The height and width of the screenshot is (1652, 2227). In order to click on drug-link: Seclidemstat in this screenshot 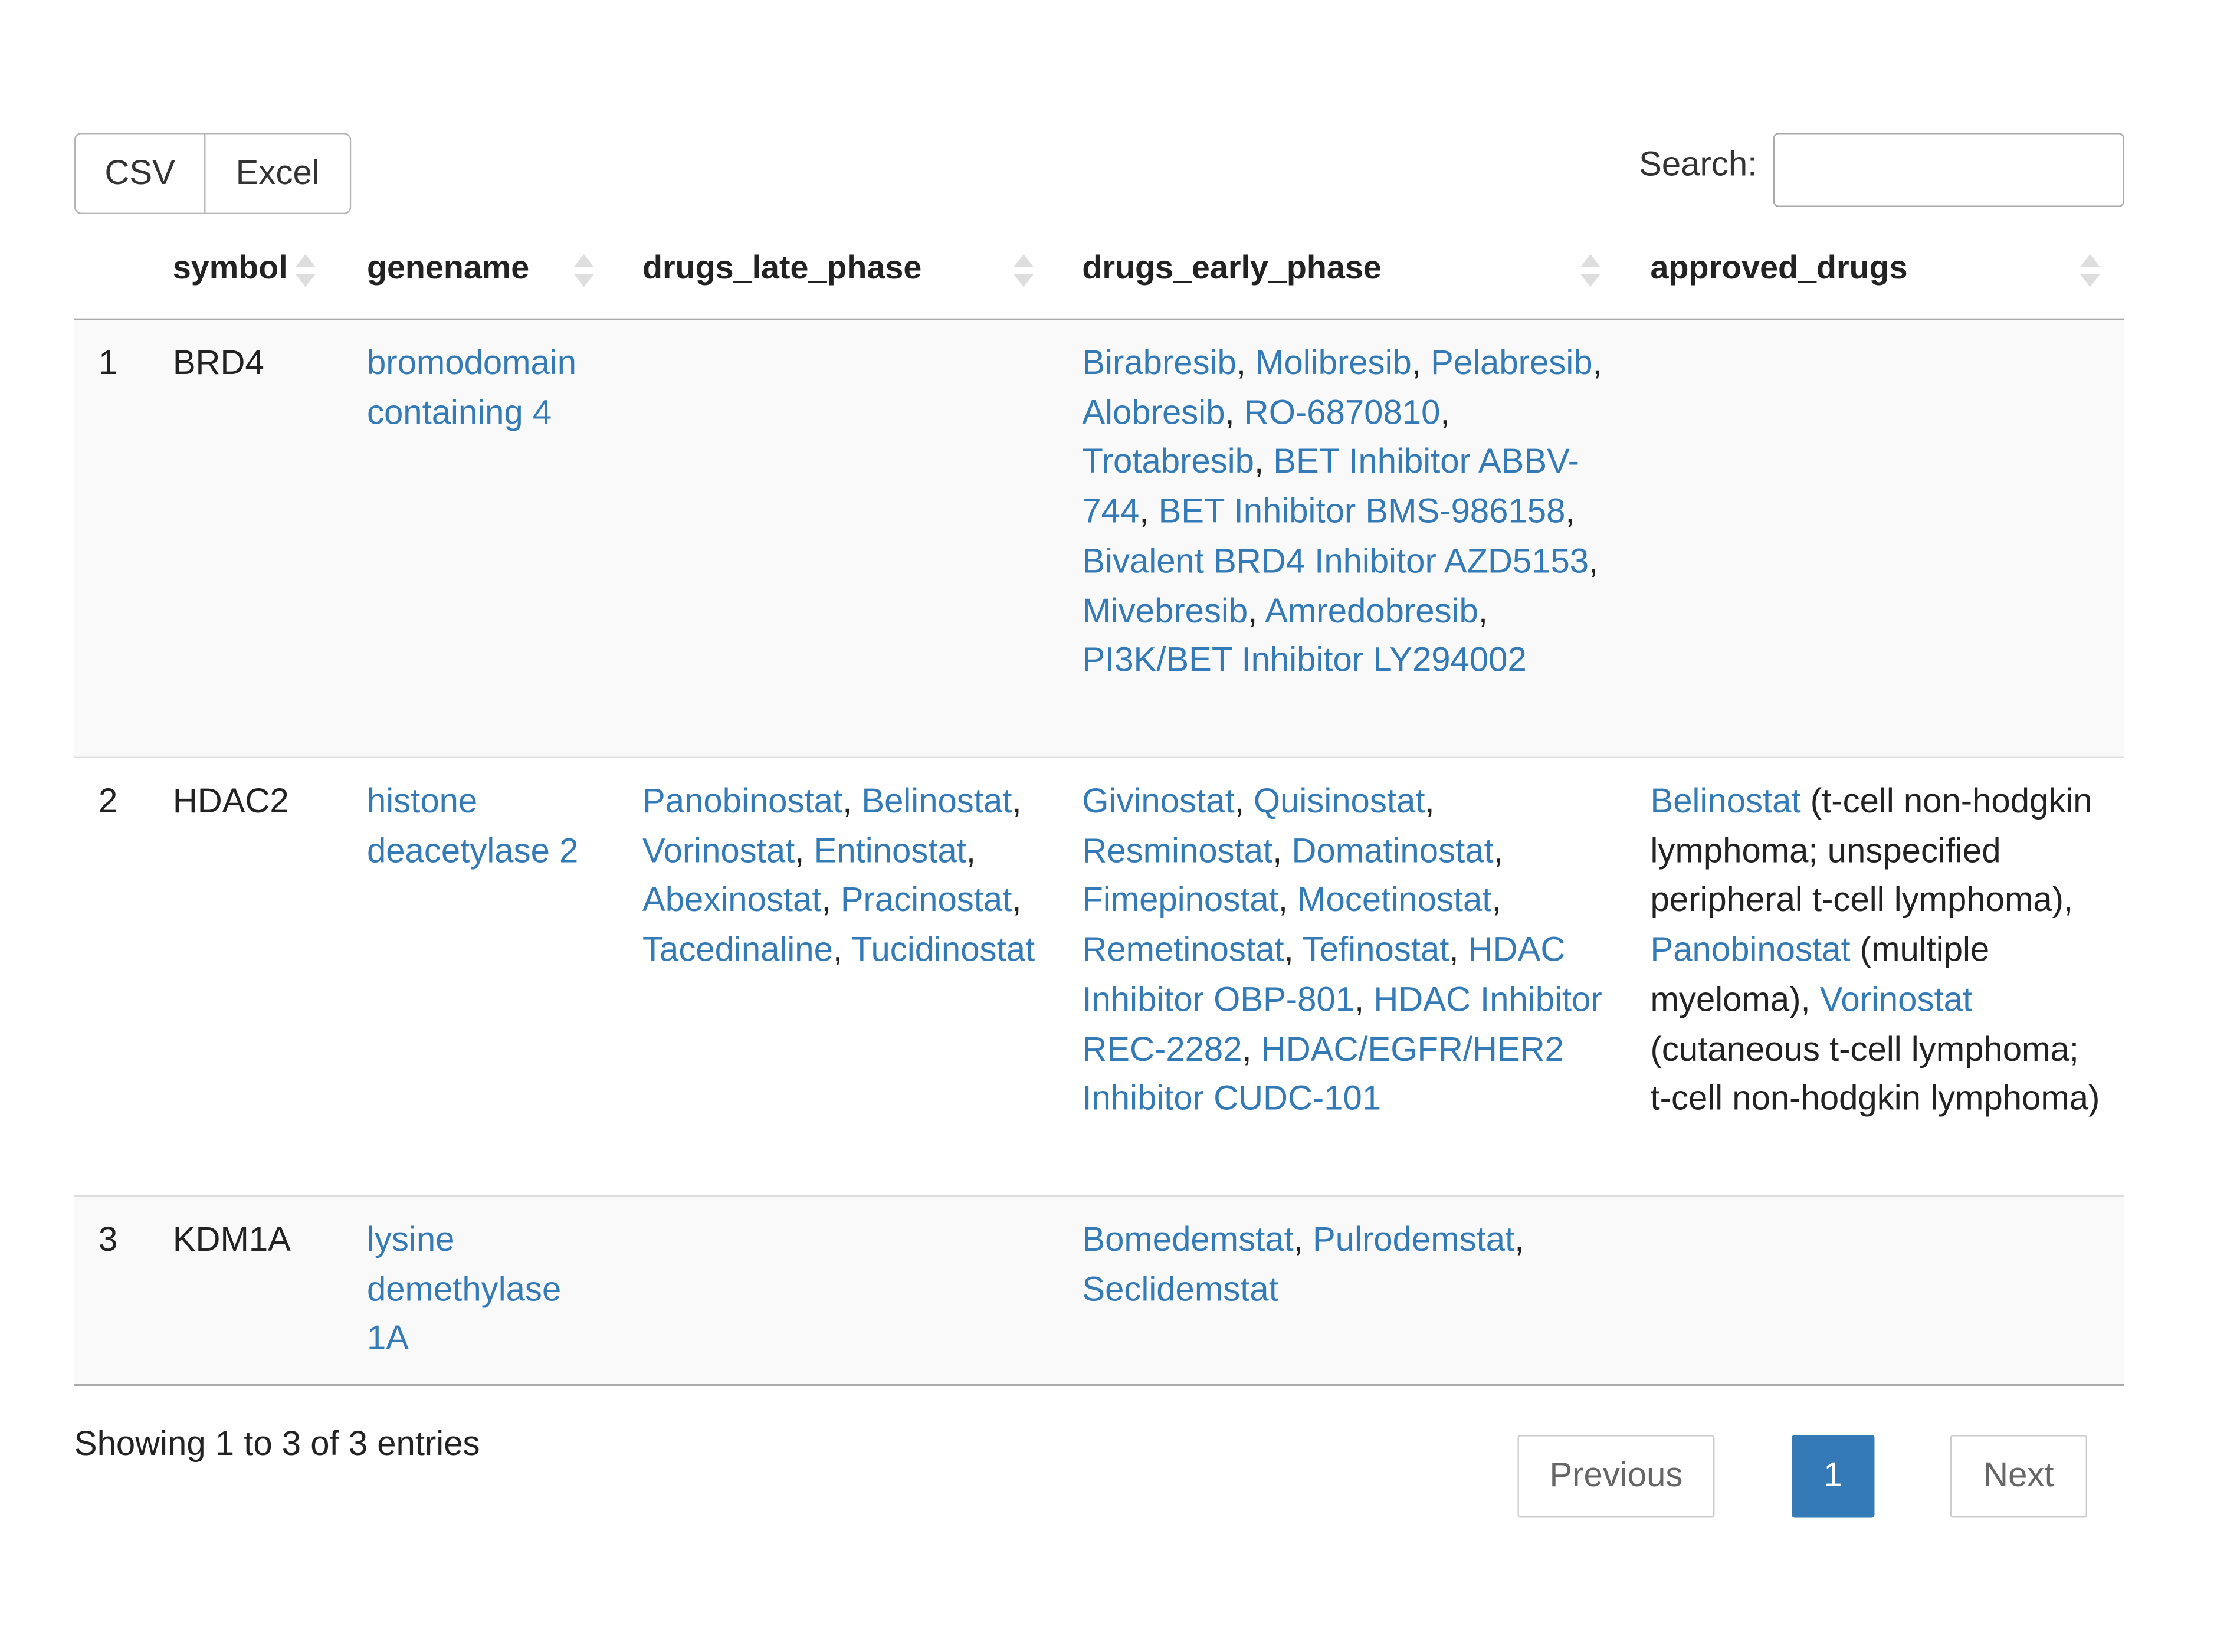, I will do `click(1180, 1289)`.